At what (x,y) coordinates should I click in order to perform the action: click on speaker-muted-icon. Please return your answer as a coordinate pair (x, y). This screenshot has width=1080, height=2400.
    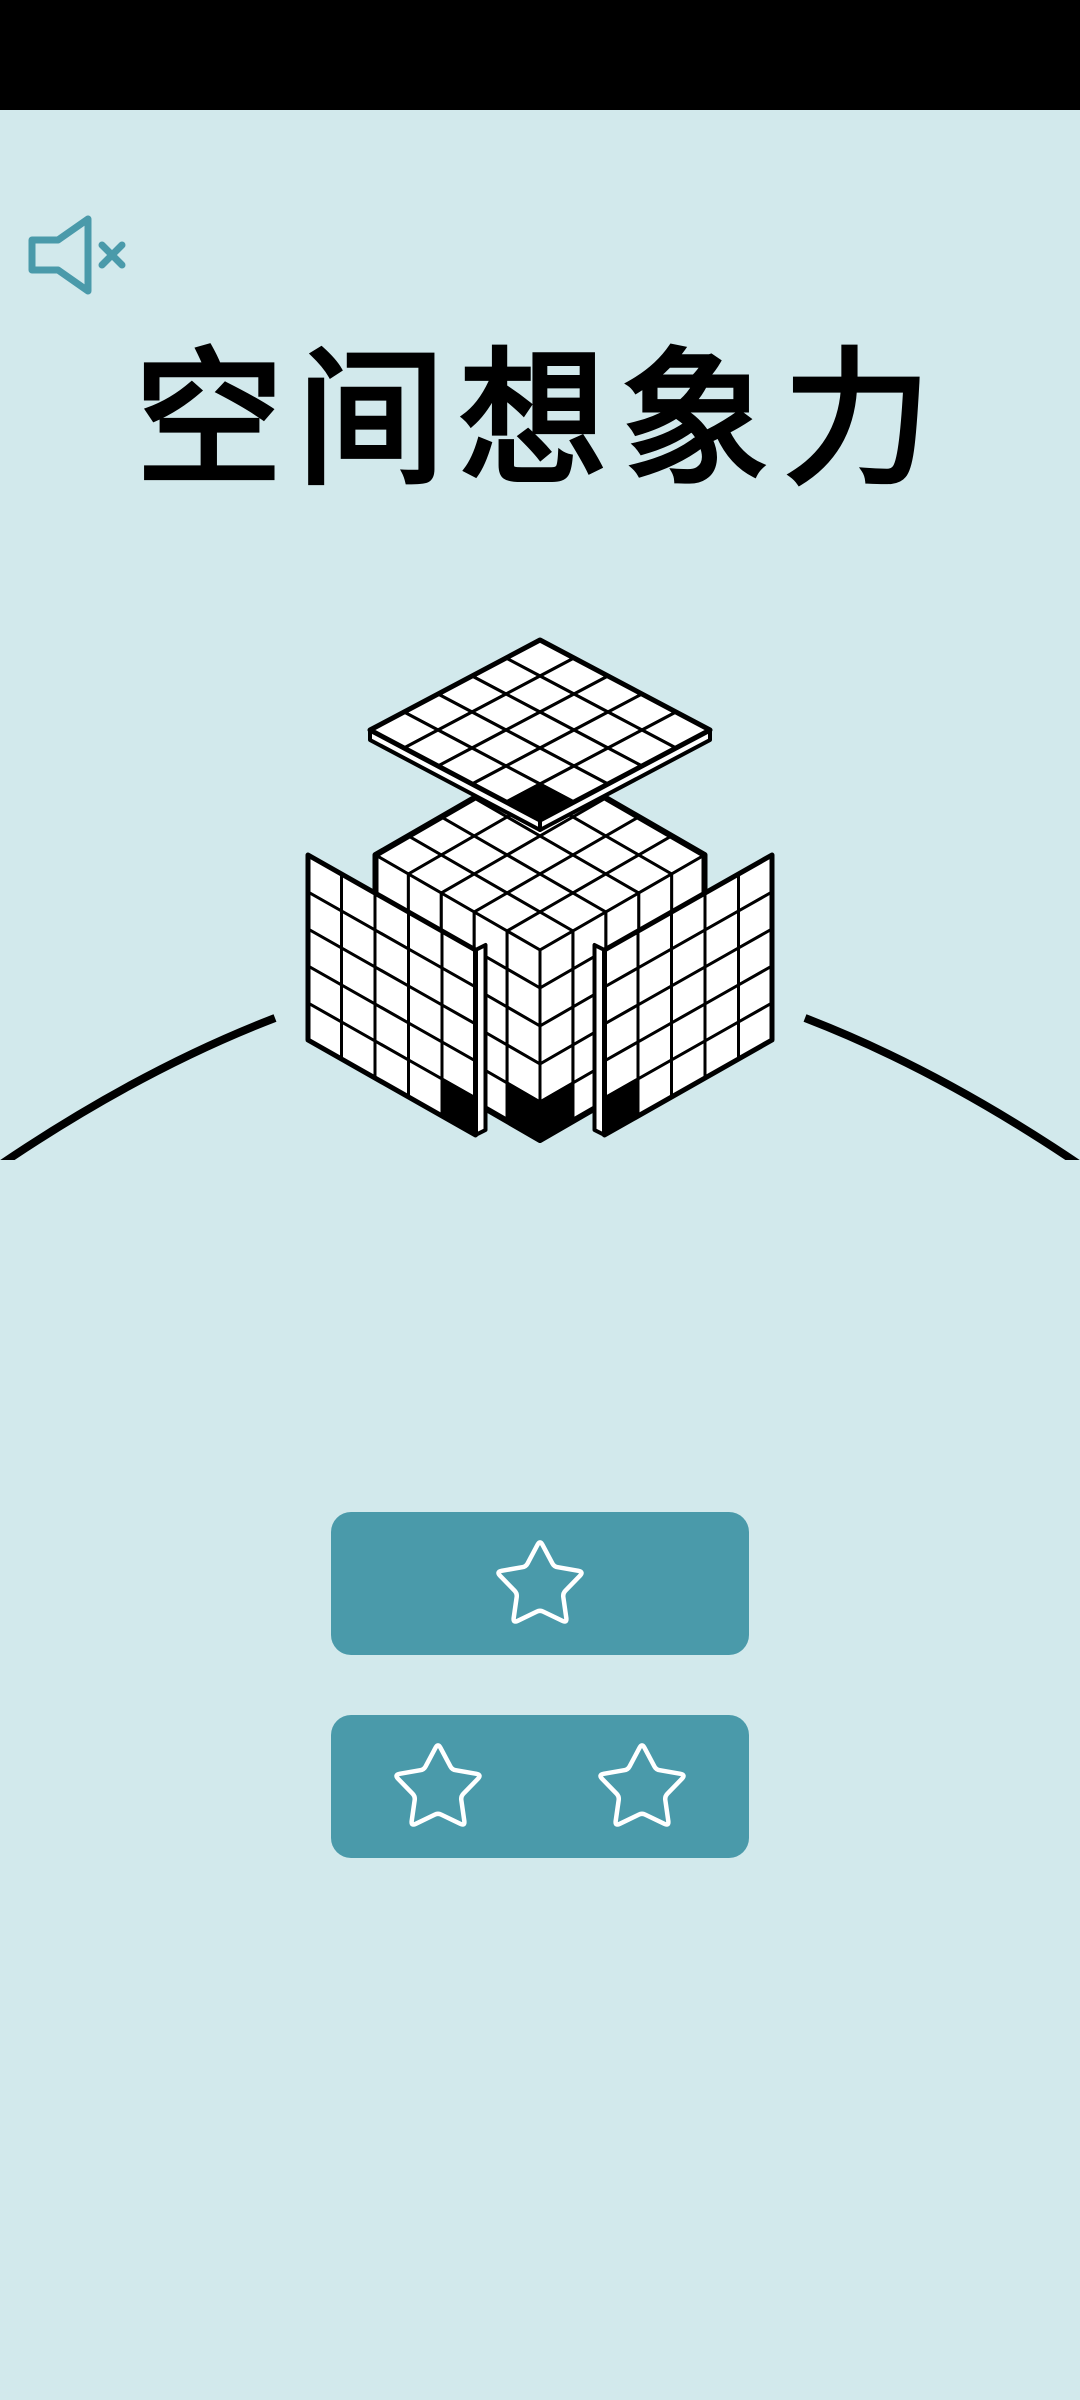
    Looking at the image, I should click on (82, 255).